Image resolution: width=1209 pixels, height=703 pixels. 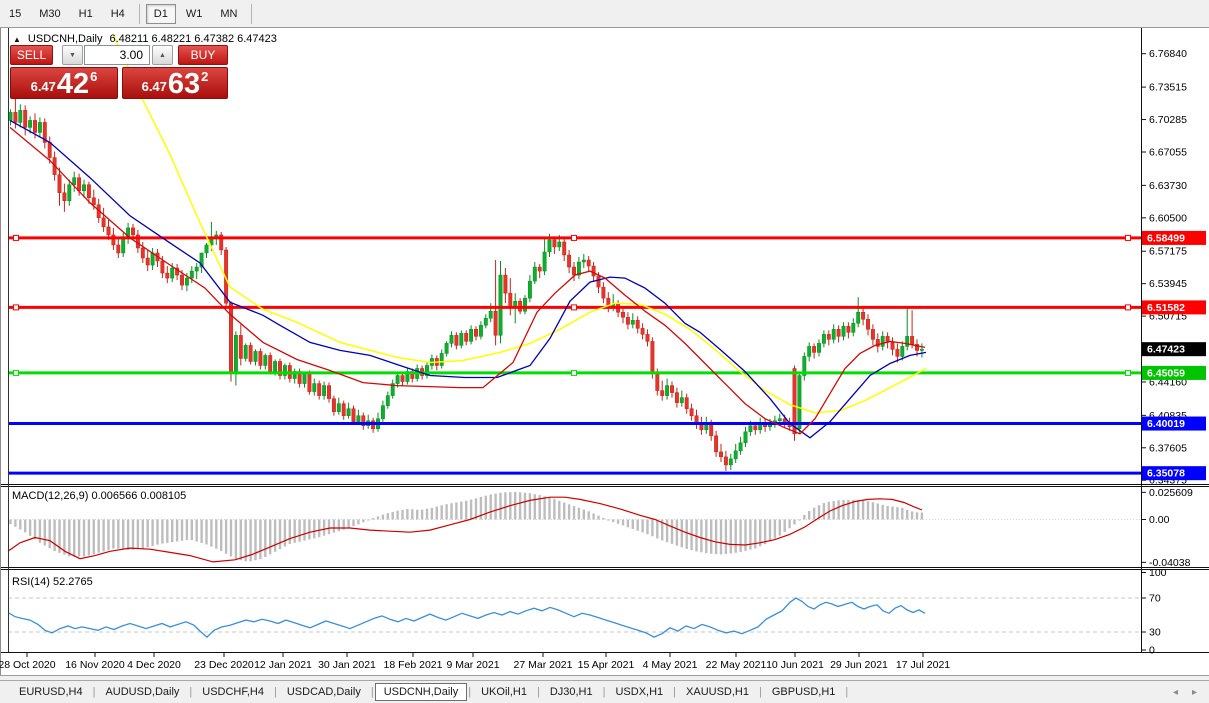 I want to click on svg-text: 6.35078, so click(x=1166, y=474).